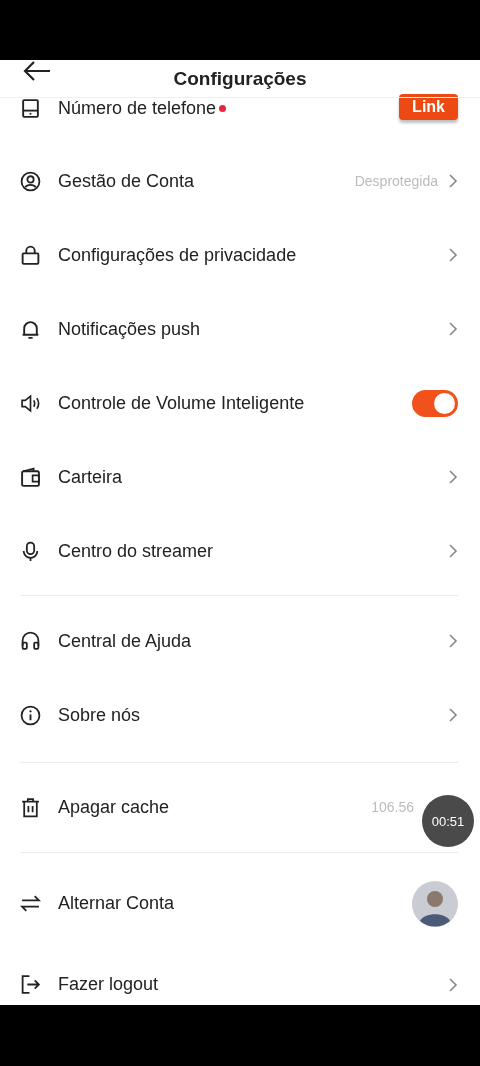 This screenshot has height=1066, width=480. What do you see at coordinates (108, 984) in the screenshot?
I see `row-label: Fazer logout` at bounding box center [108, 984].